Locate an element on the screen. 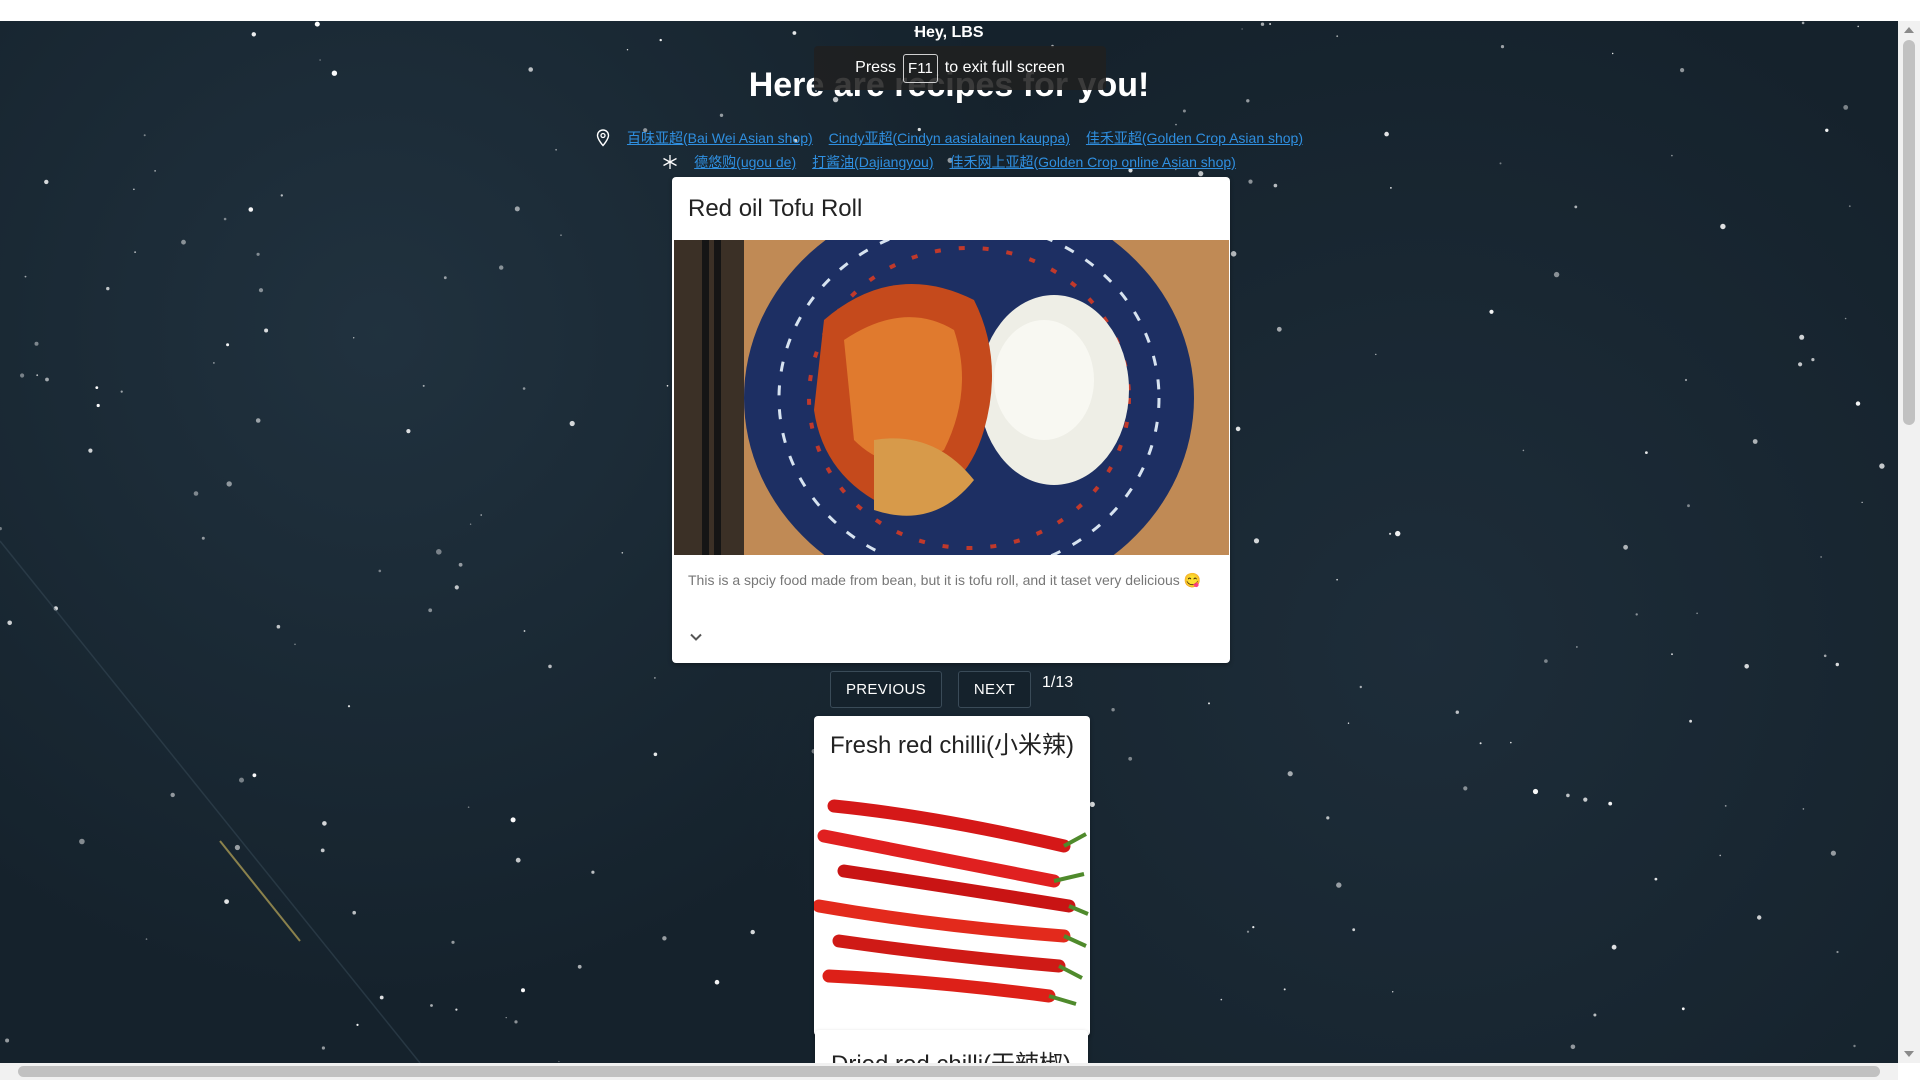 This screenshot has width=1920, height=1080. scroll-down-arrow-icon is located at coordinates (1909, 1054).